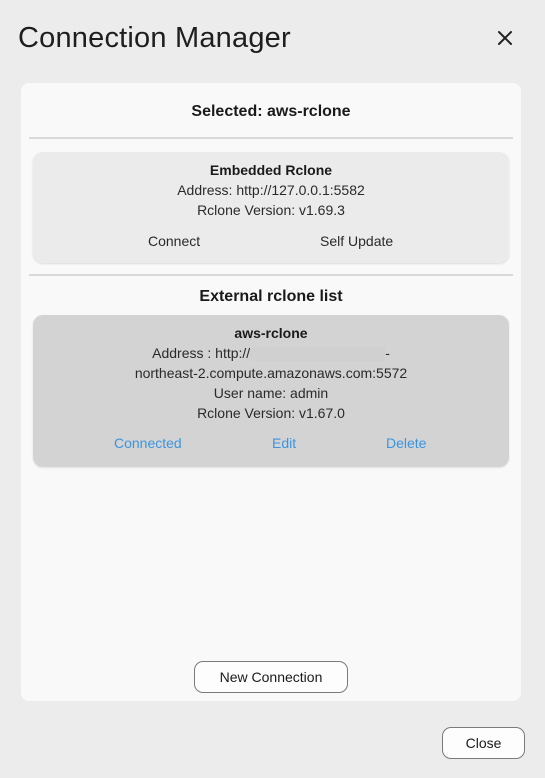 The height and width of the screenshot is (778, 545). I want to click on external-list-title: External rclone list, so click(271, 296).